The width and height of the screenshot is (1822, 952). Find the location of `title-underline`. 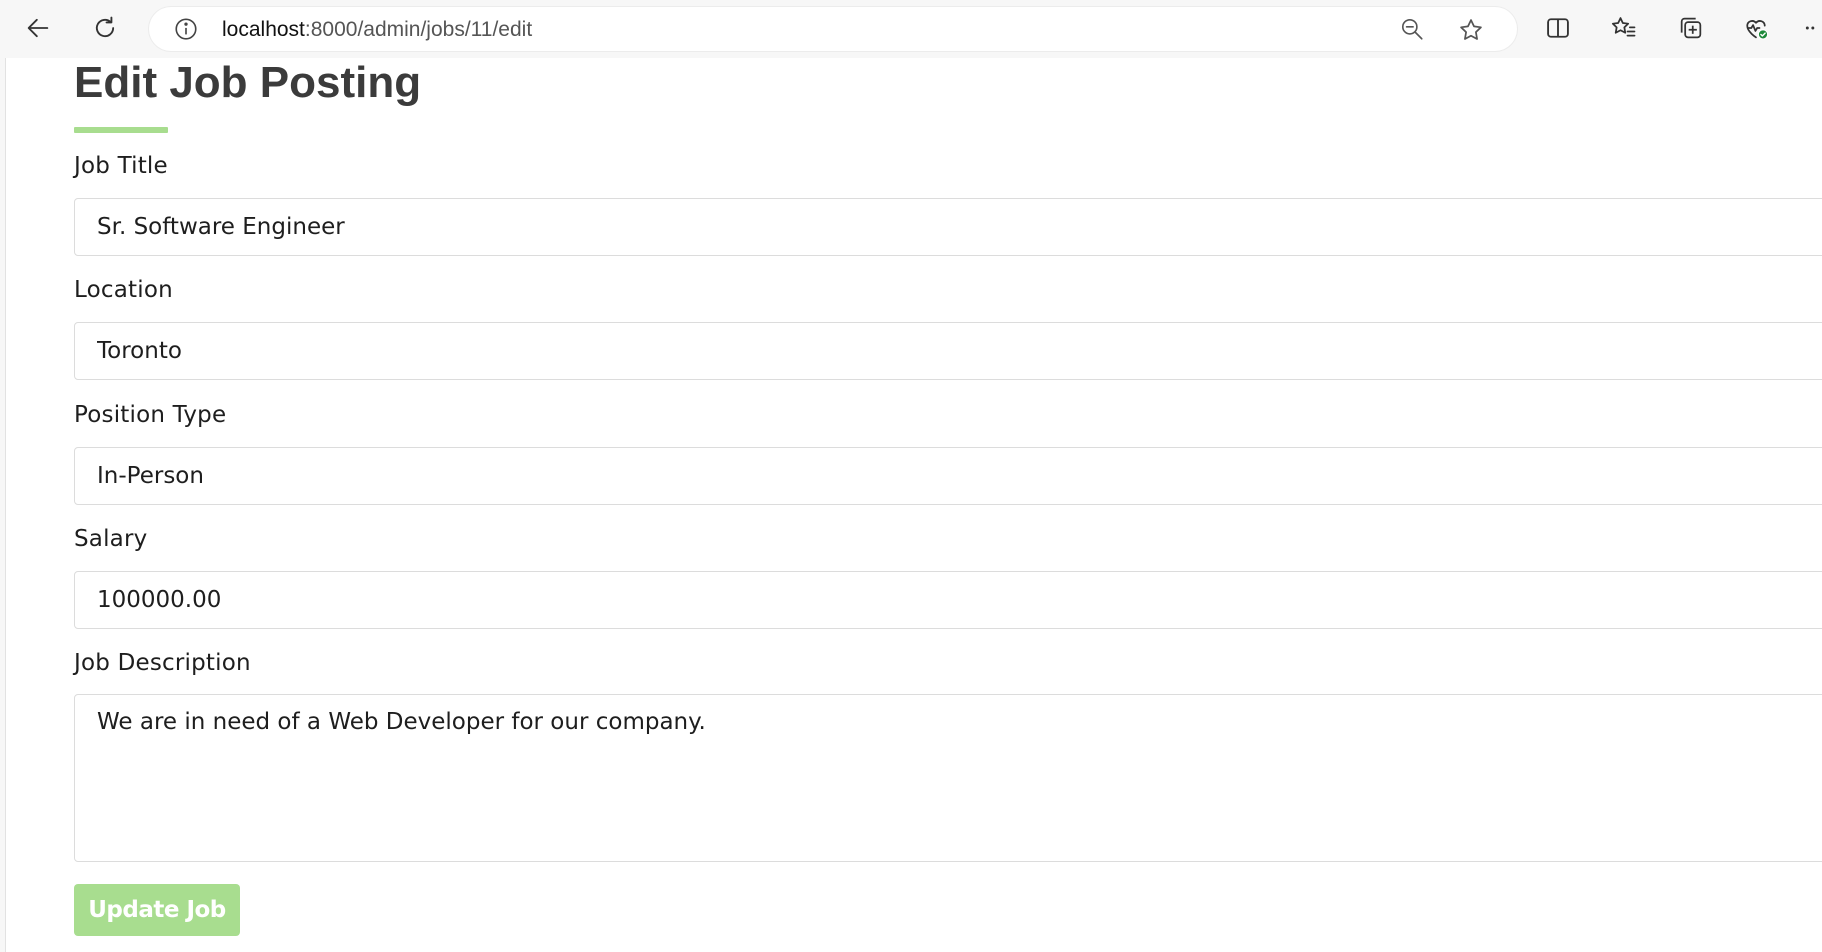

title-underline is located at coordinates (121, 130).